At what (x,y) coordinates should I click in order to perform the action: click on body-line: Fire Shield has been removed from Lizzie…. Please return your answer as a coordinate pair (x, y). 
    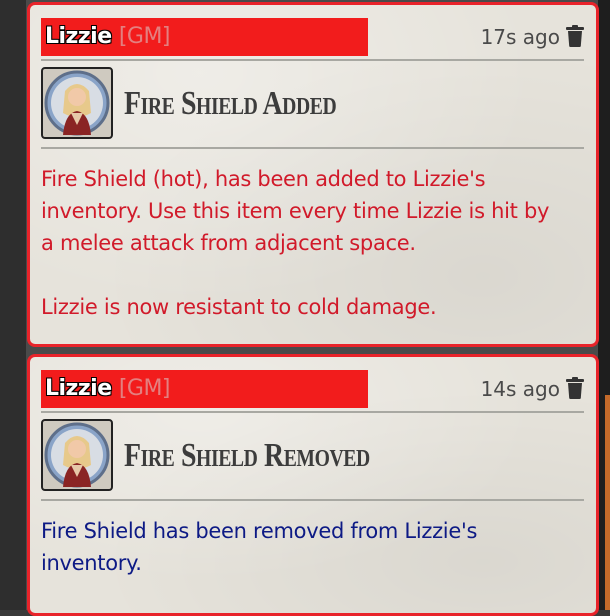
    Looking at the image, I should click on (259, 531).